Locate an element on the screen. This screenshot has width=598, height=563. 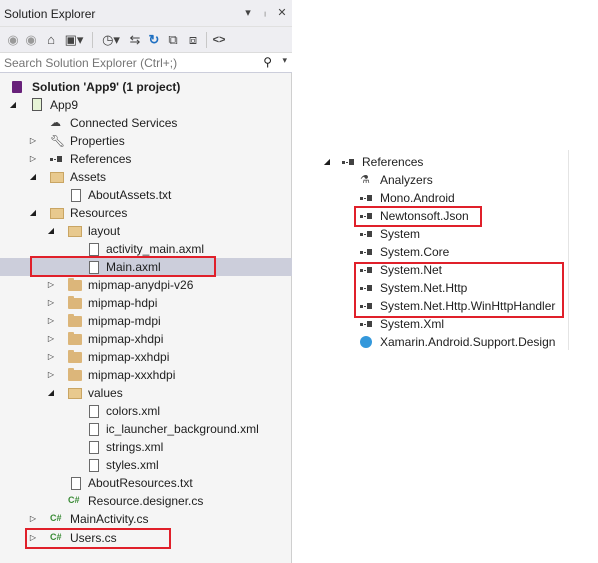
tree-item-colors-xml: colors.xml is located at coordinates (146, 411).